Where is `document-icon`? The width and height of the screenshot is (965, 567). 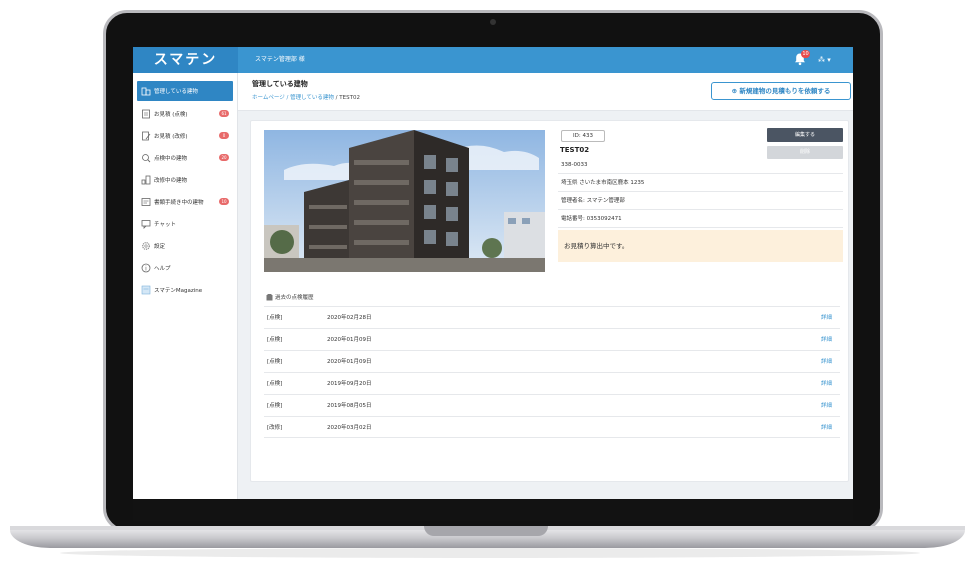 document-icon is located at coordinates (145, 113).